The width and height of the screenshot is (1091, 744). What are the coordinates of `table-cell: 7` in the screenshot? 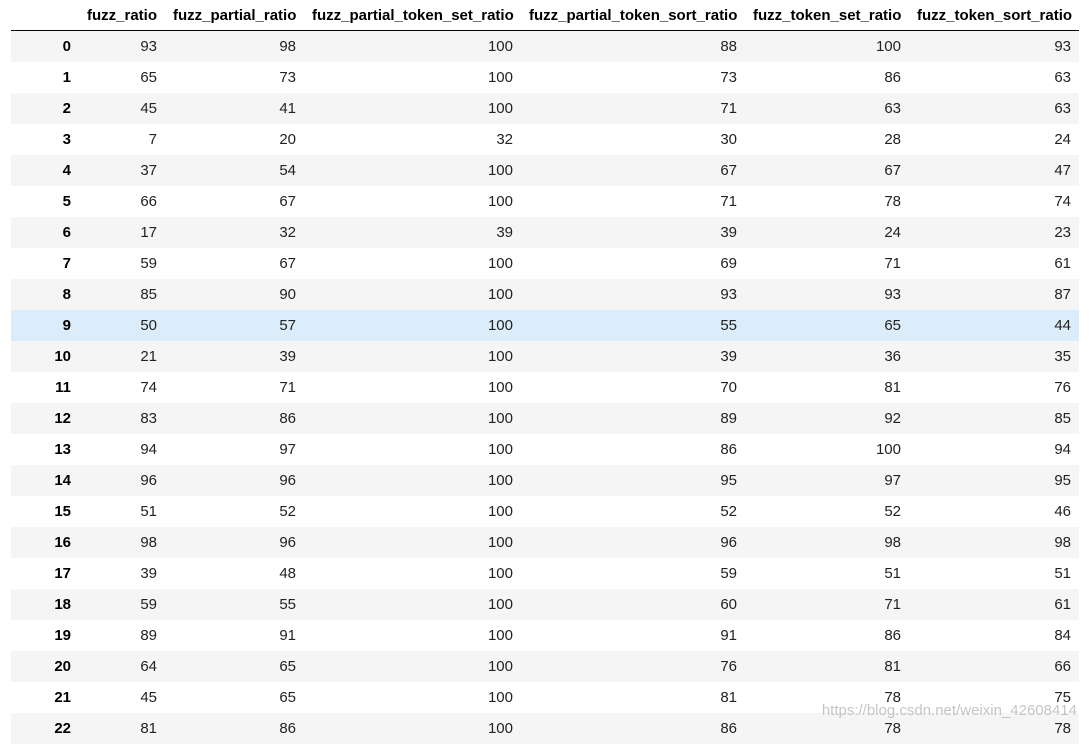 It's located at (152, 139).